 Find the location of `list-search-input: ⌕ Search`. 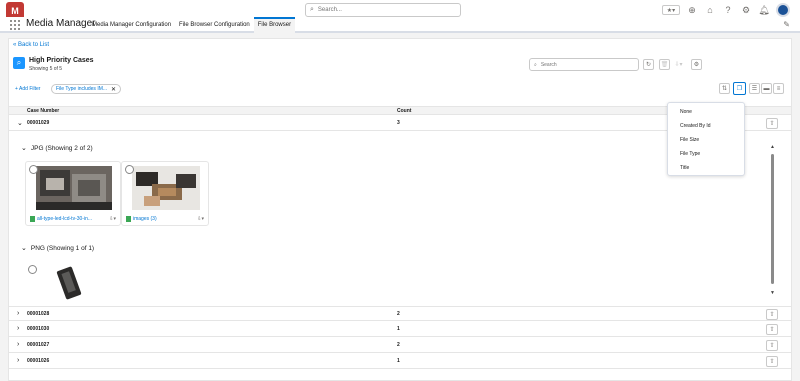

list-search-input: ⌕ Search is located at coordinates (584, 64).